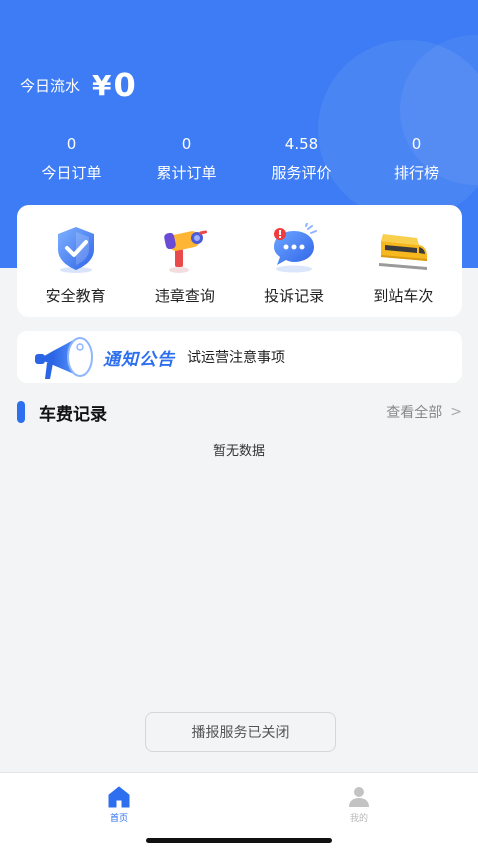 Image resolution: width=478 pixels, height=850 pixels. Describe the element at coordinates (359, 797) in the screenshot. I see `user-icon` at that location.